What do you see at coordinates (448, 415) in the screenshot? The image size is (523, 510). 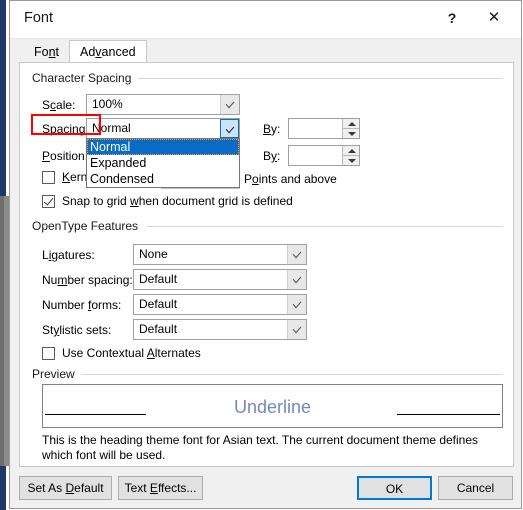 I see `preview-rule-right` at bounding box center [448, 415].